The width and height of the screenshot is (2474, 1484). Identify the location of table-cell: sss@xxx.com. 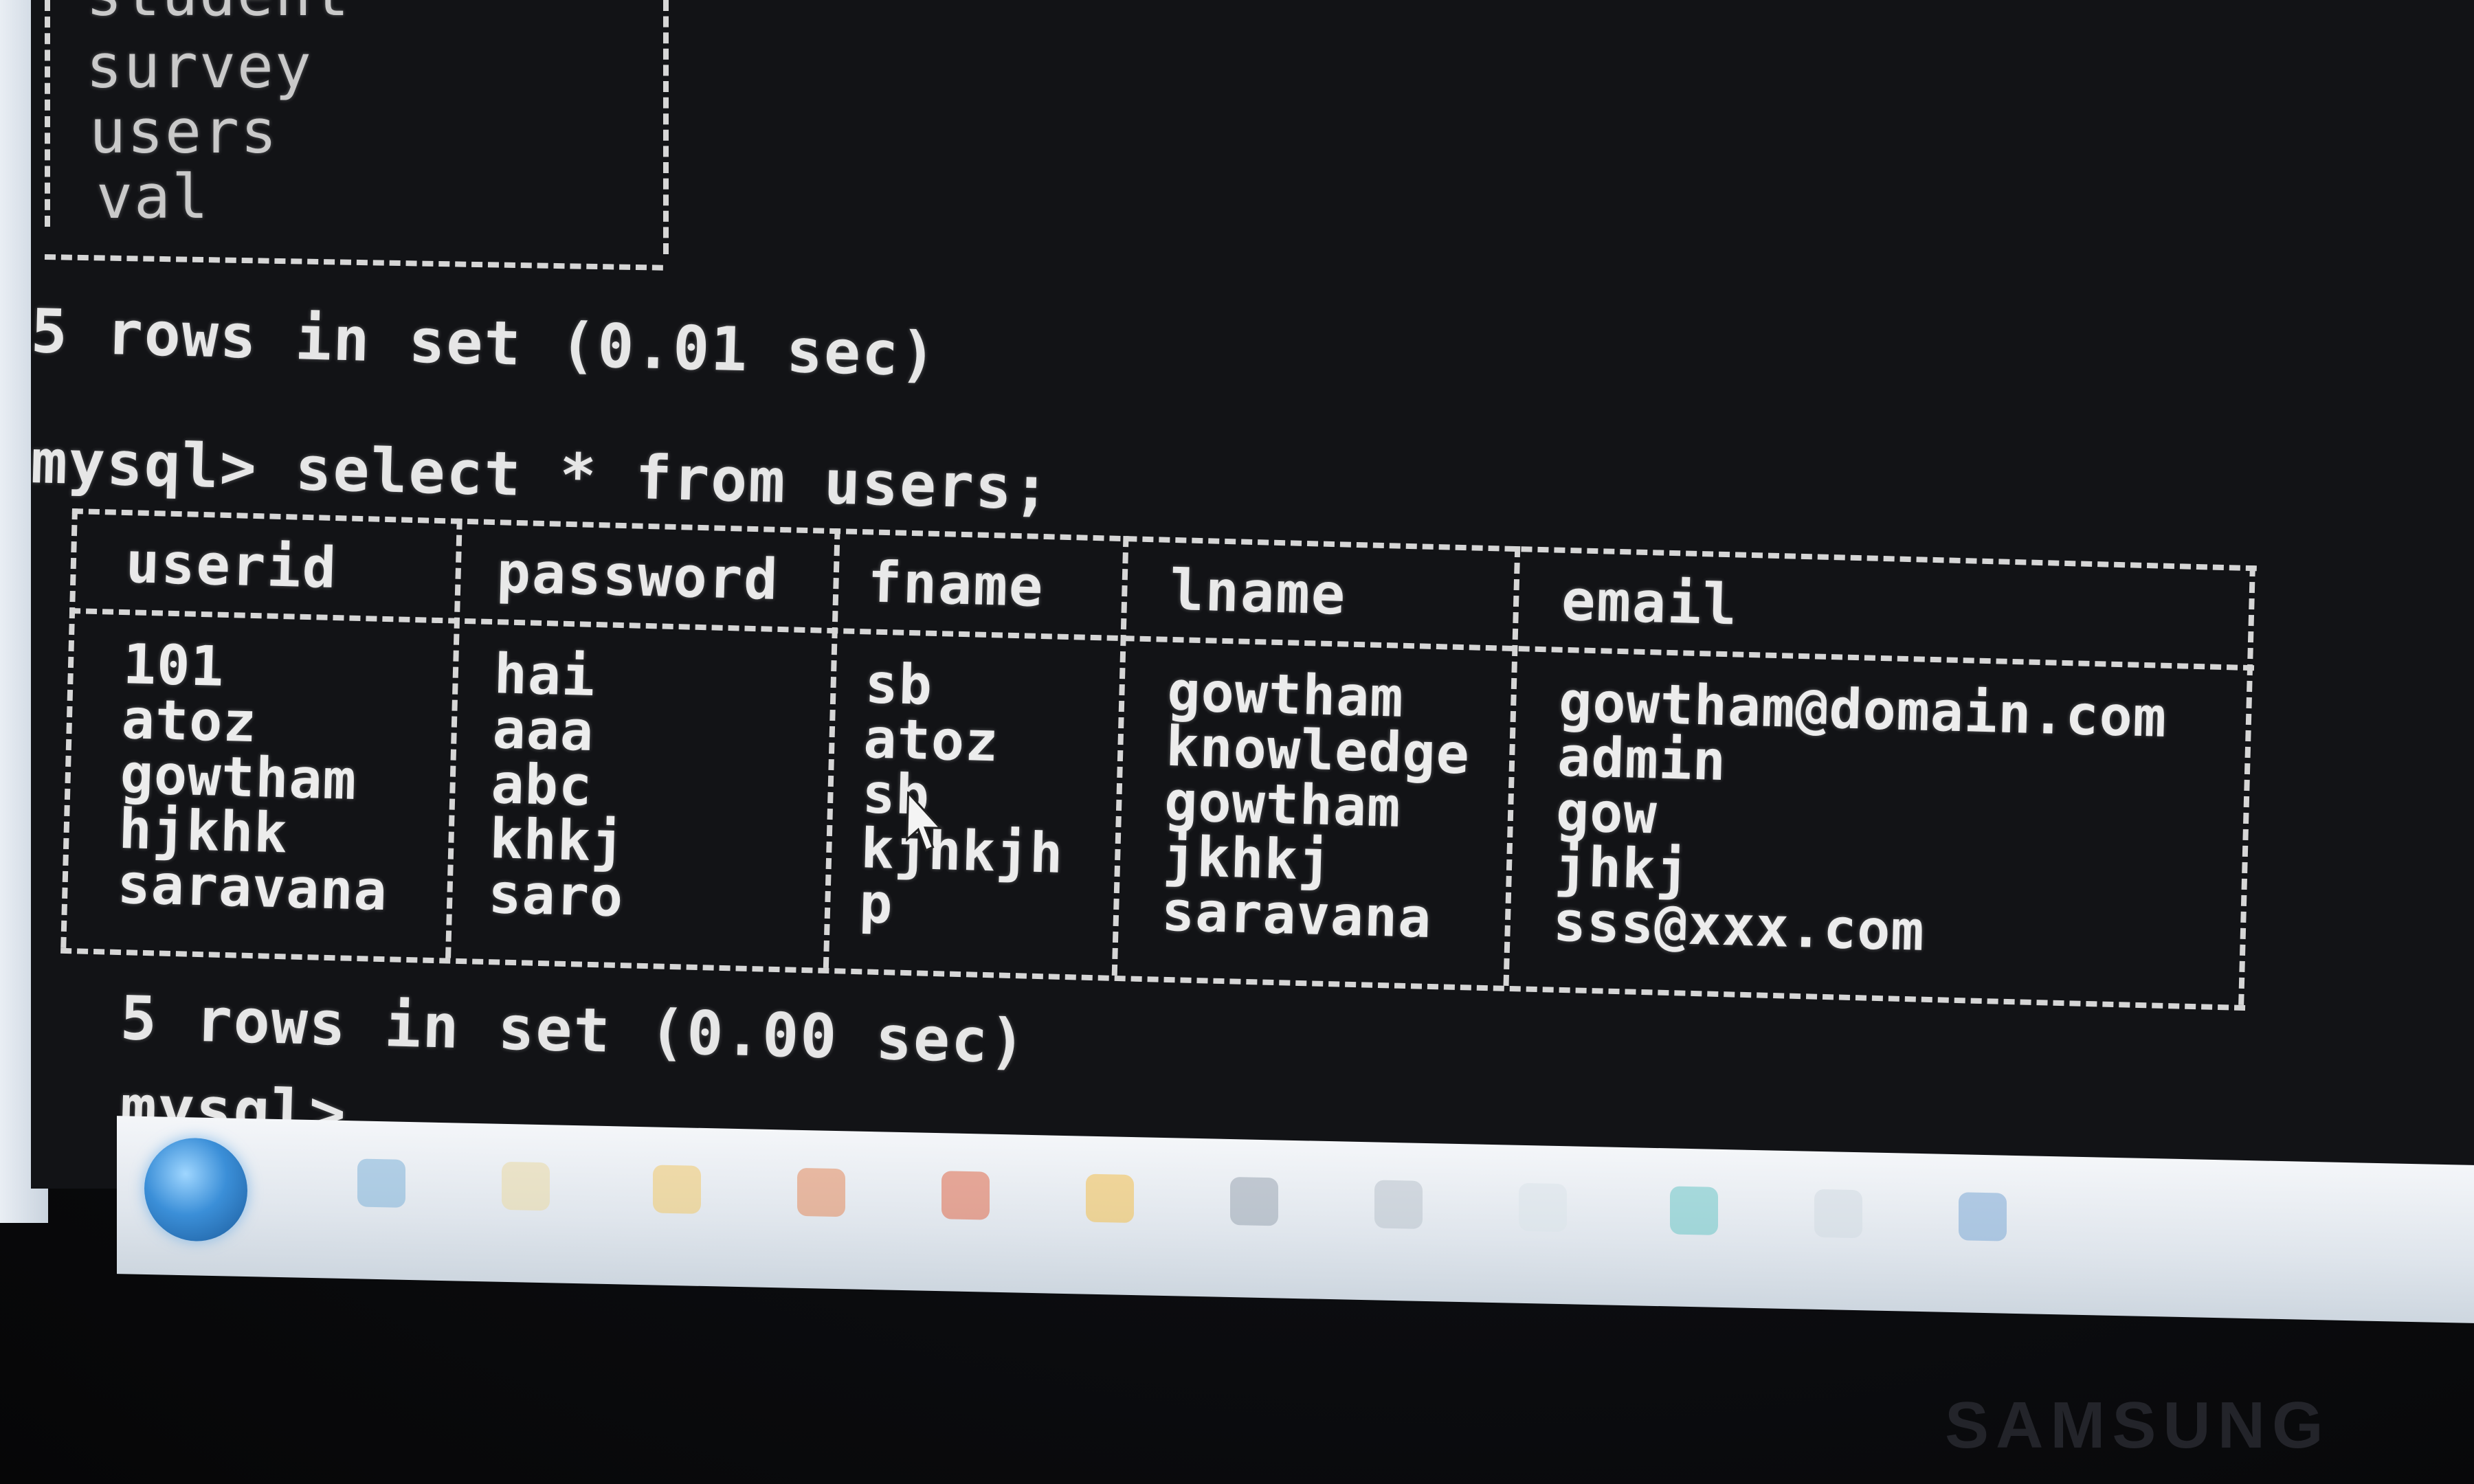
(1739, 926).